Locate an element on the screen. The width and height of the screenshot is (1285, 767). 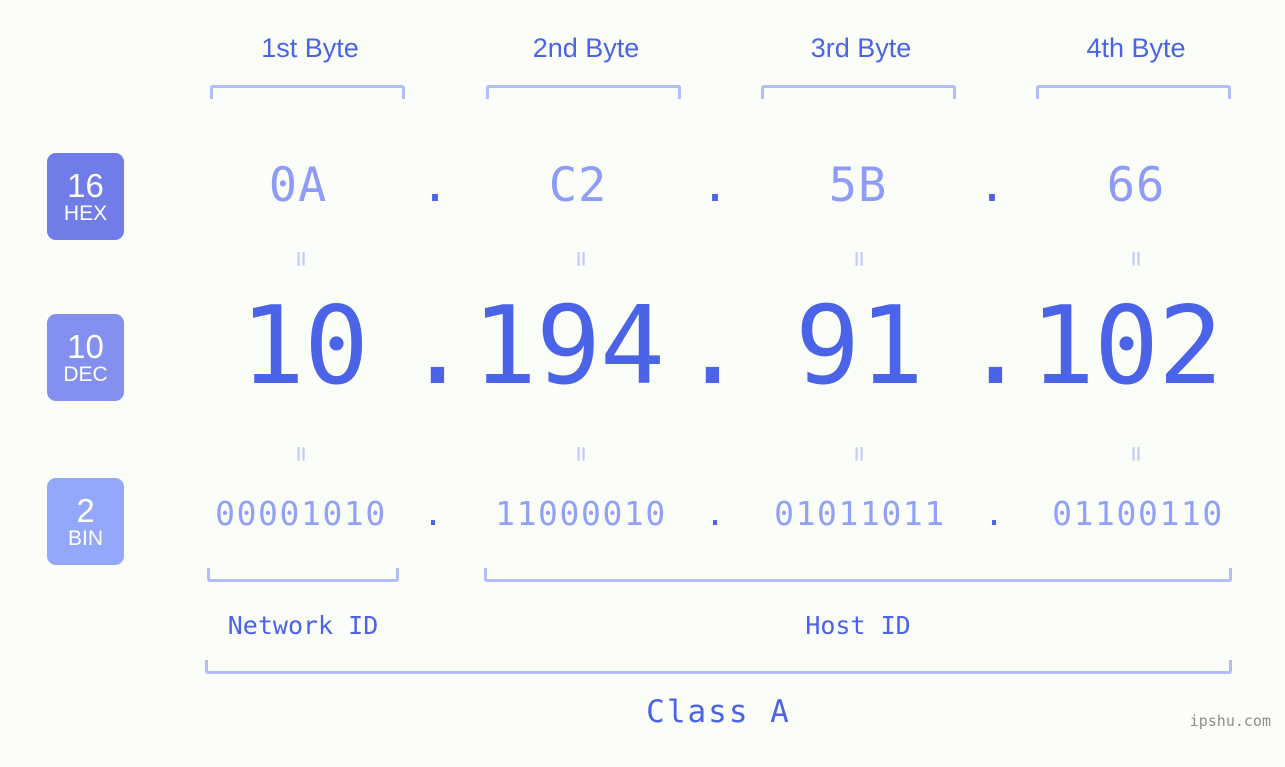
equals-dec-bin-4: = is located at coordinates (1136, 454).